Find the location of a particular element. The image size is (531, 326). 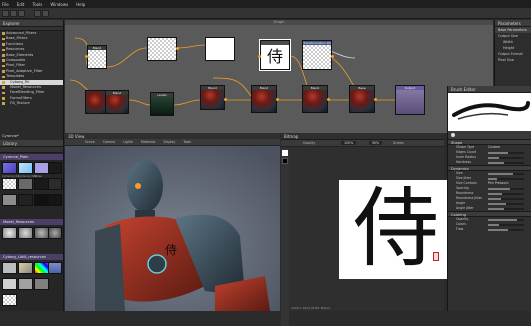

screen-select: Screen is located at coordinates (398, 143).